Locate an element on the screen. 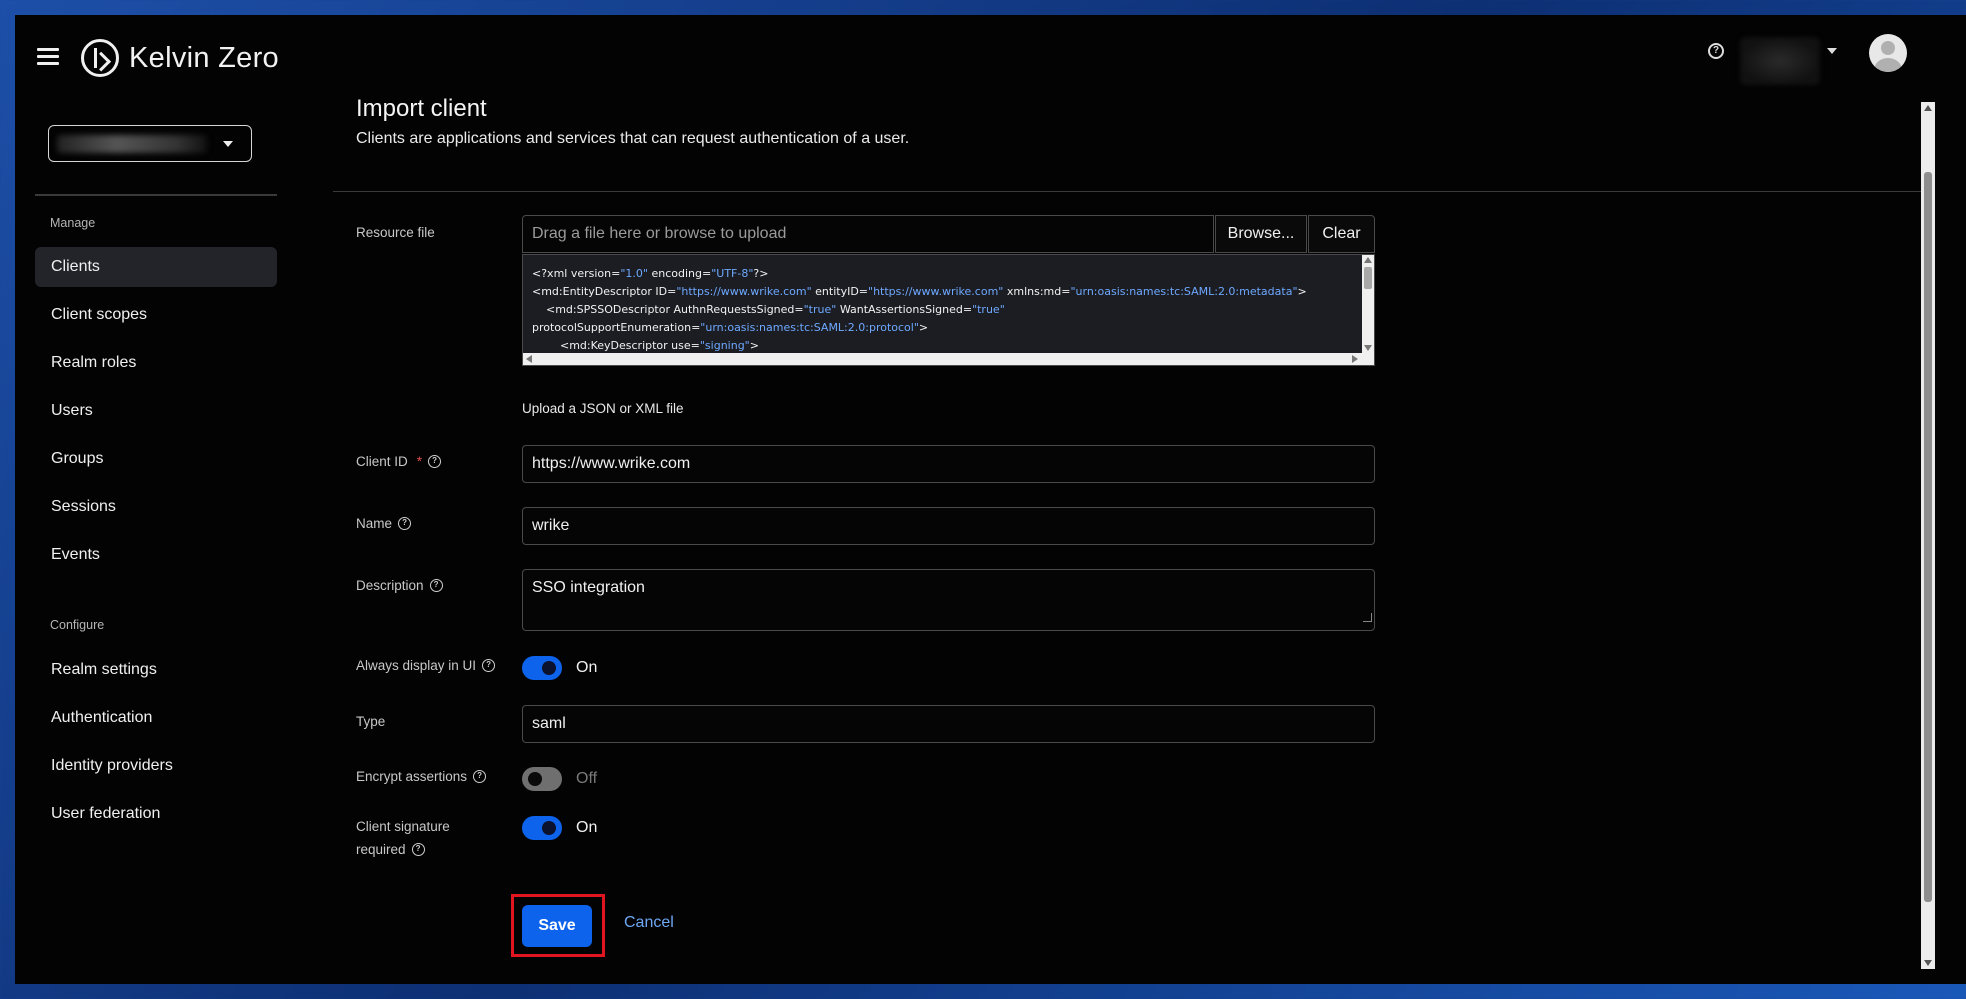 The image size is (1966, 999). client-signature-label-line2: required ? is located at coordinates (390, 849).